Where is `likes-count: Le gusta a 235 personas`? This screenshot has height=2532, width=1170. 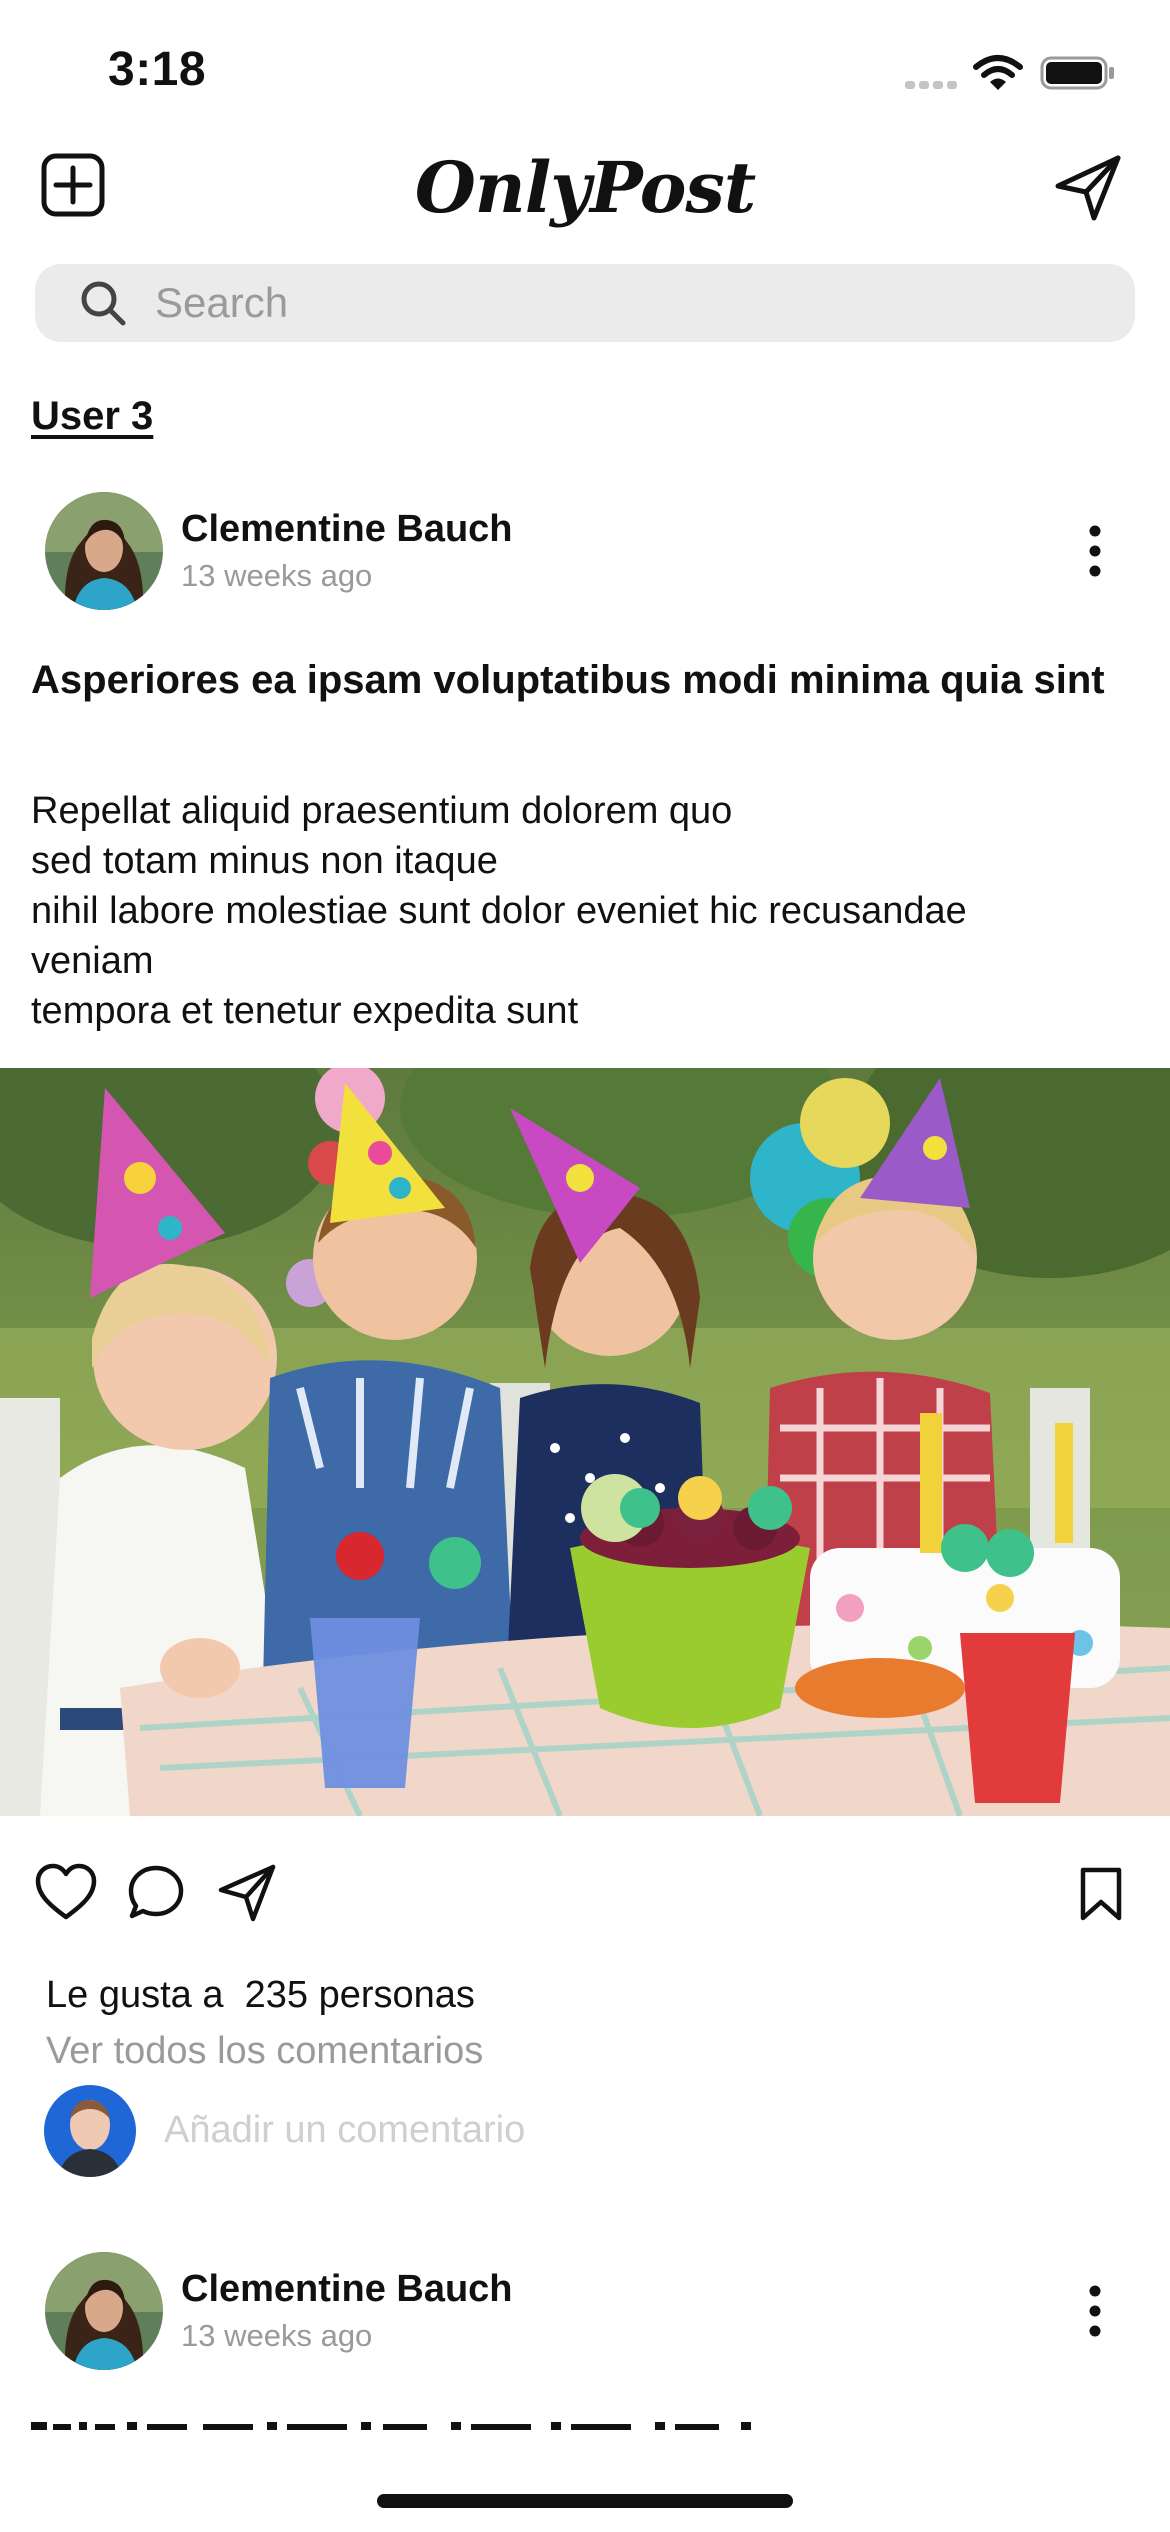 likes-count: Le gusta a 235 personas is located at coordinates (260, 1995).